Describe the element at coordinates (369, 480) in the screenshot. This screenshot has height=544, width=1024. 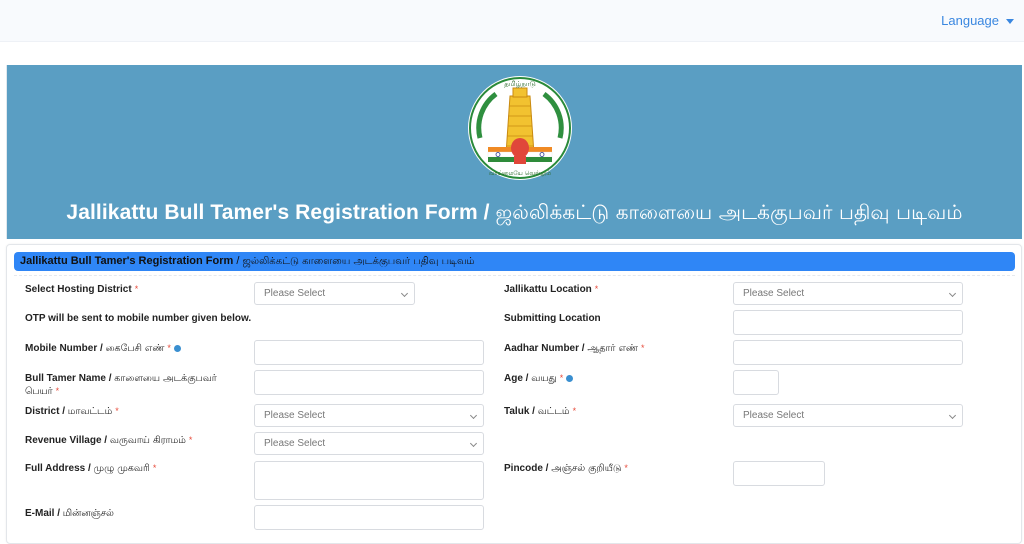
I see `full-address-textarea` at that location.